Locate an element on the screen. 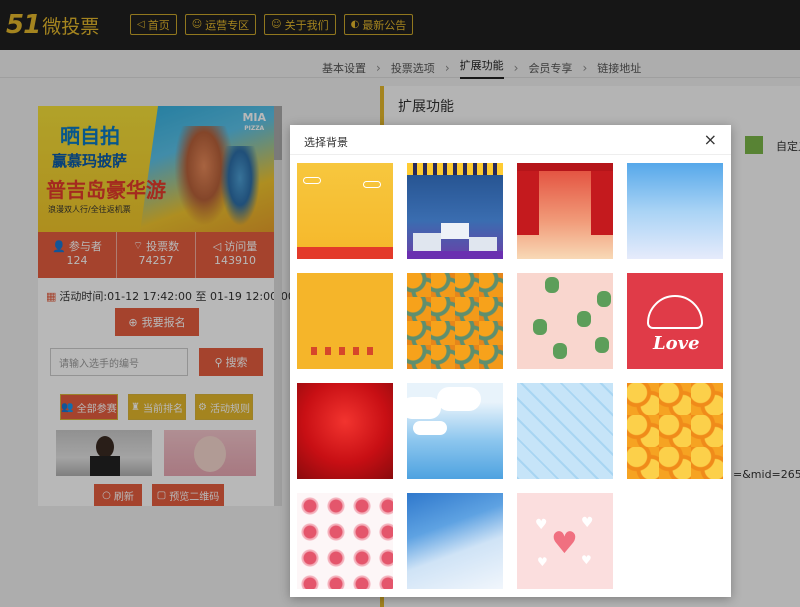  bg-tile-blue-polygon is located at coordinates (455, 541).